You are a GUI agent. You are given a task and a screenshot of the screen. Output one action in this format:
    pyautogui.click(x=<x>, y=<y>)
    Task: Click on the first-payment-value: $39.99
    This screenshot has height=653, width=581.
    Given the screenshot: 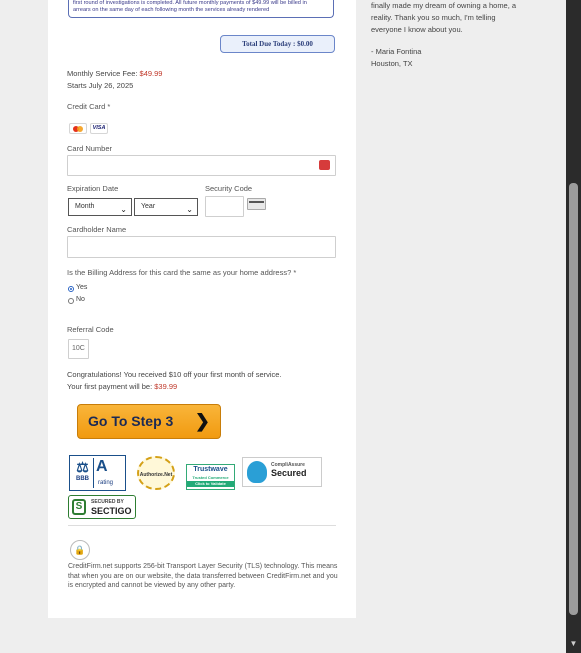 What is the action you would take?
    pyautogui.click(x=166, y=386)
    